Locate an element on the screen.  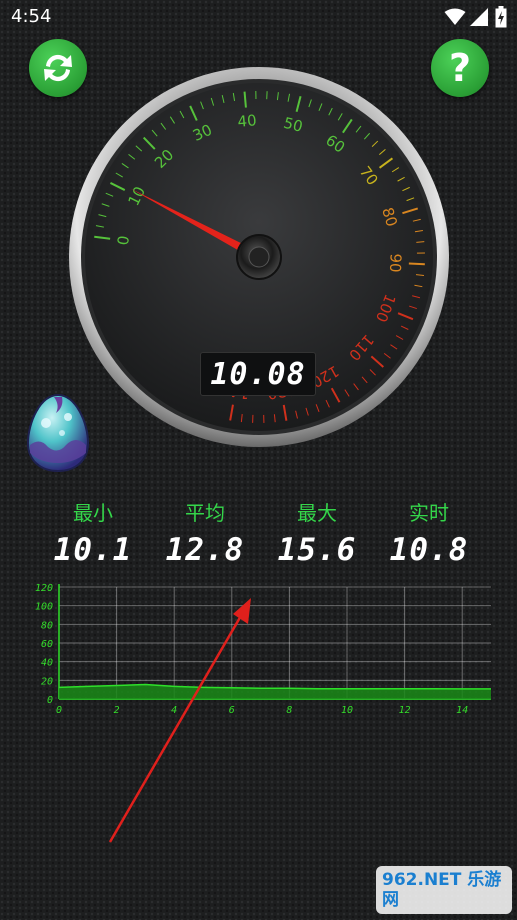
speed-lcd-display: 10.08 is located at coordinates (258, 374).